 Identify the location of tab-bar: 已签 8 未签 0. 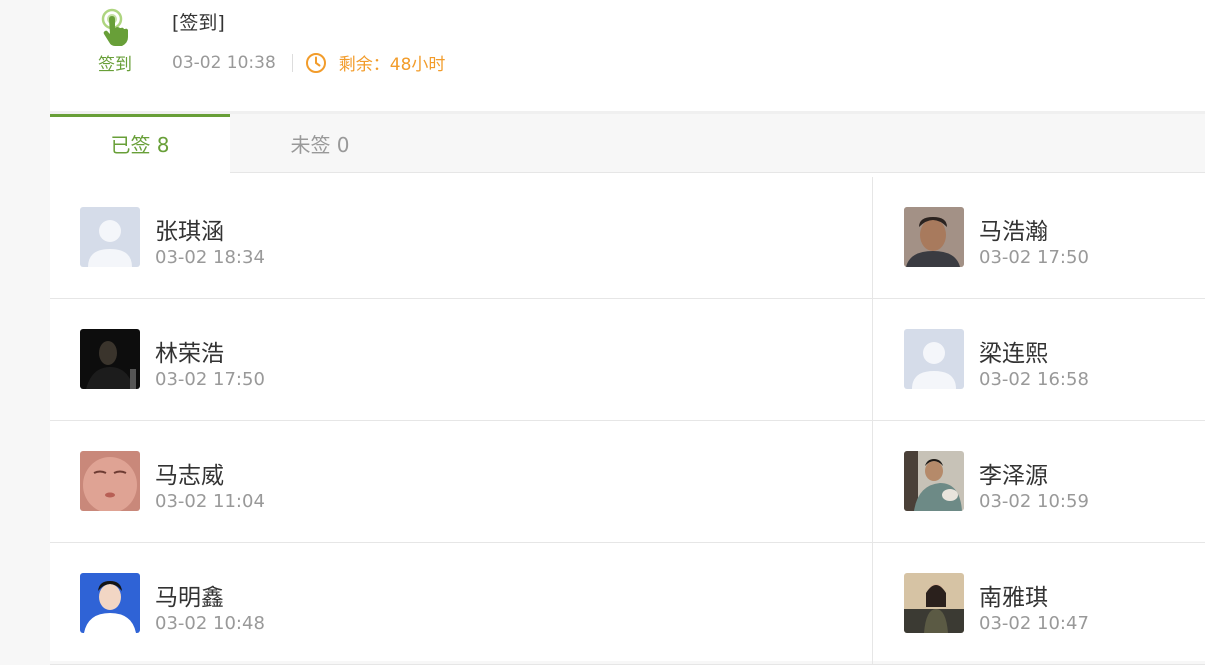
(627, 143).